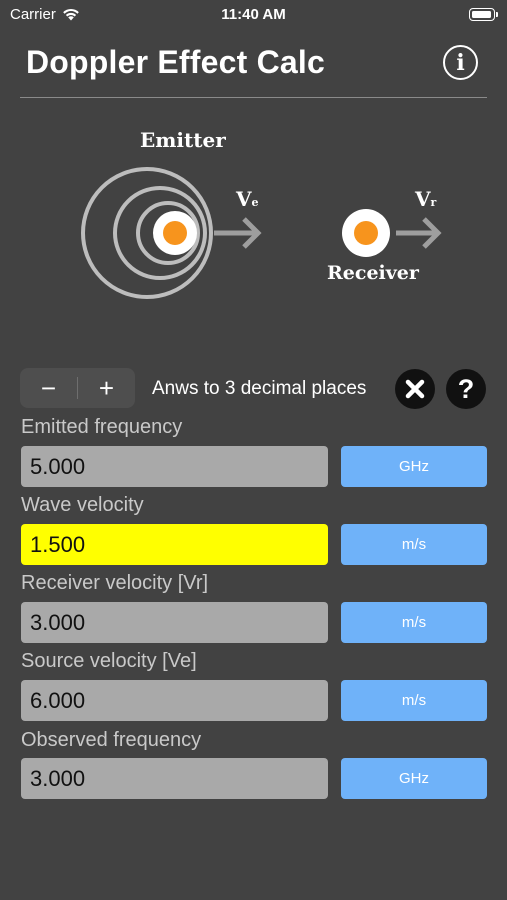 This screenshot has height=900, width=507. What do you see at coordinates (48, 388) in the screenshot?
I see `decrement-button: −` at bounding box center [48, 388].